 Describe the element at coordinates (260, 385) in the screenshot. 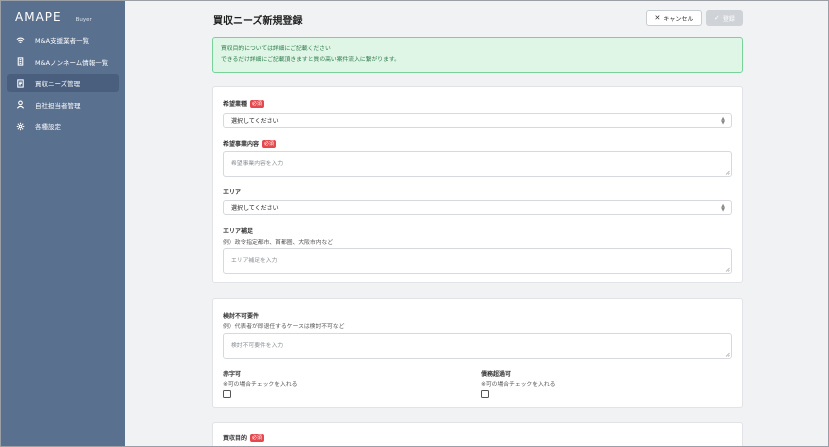

I see `deficit-ok-hint: ※可の場合チェックを入れる` at that location.